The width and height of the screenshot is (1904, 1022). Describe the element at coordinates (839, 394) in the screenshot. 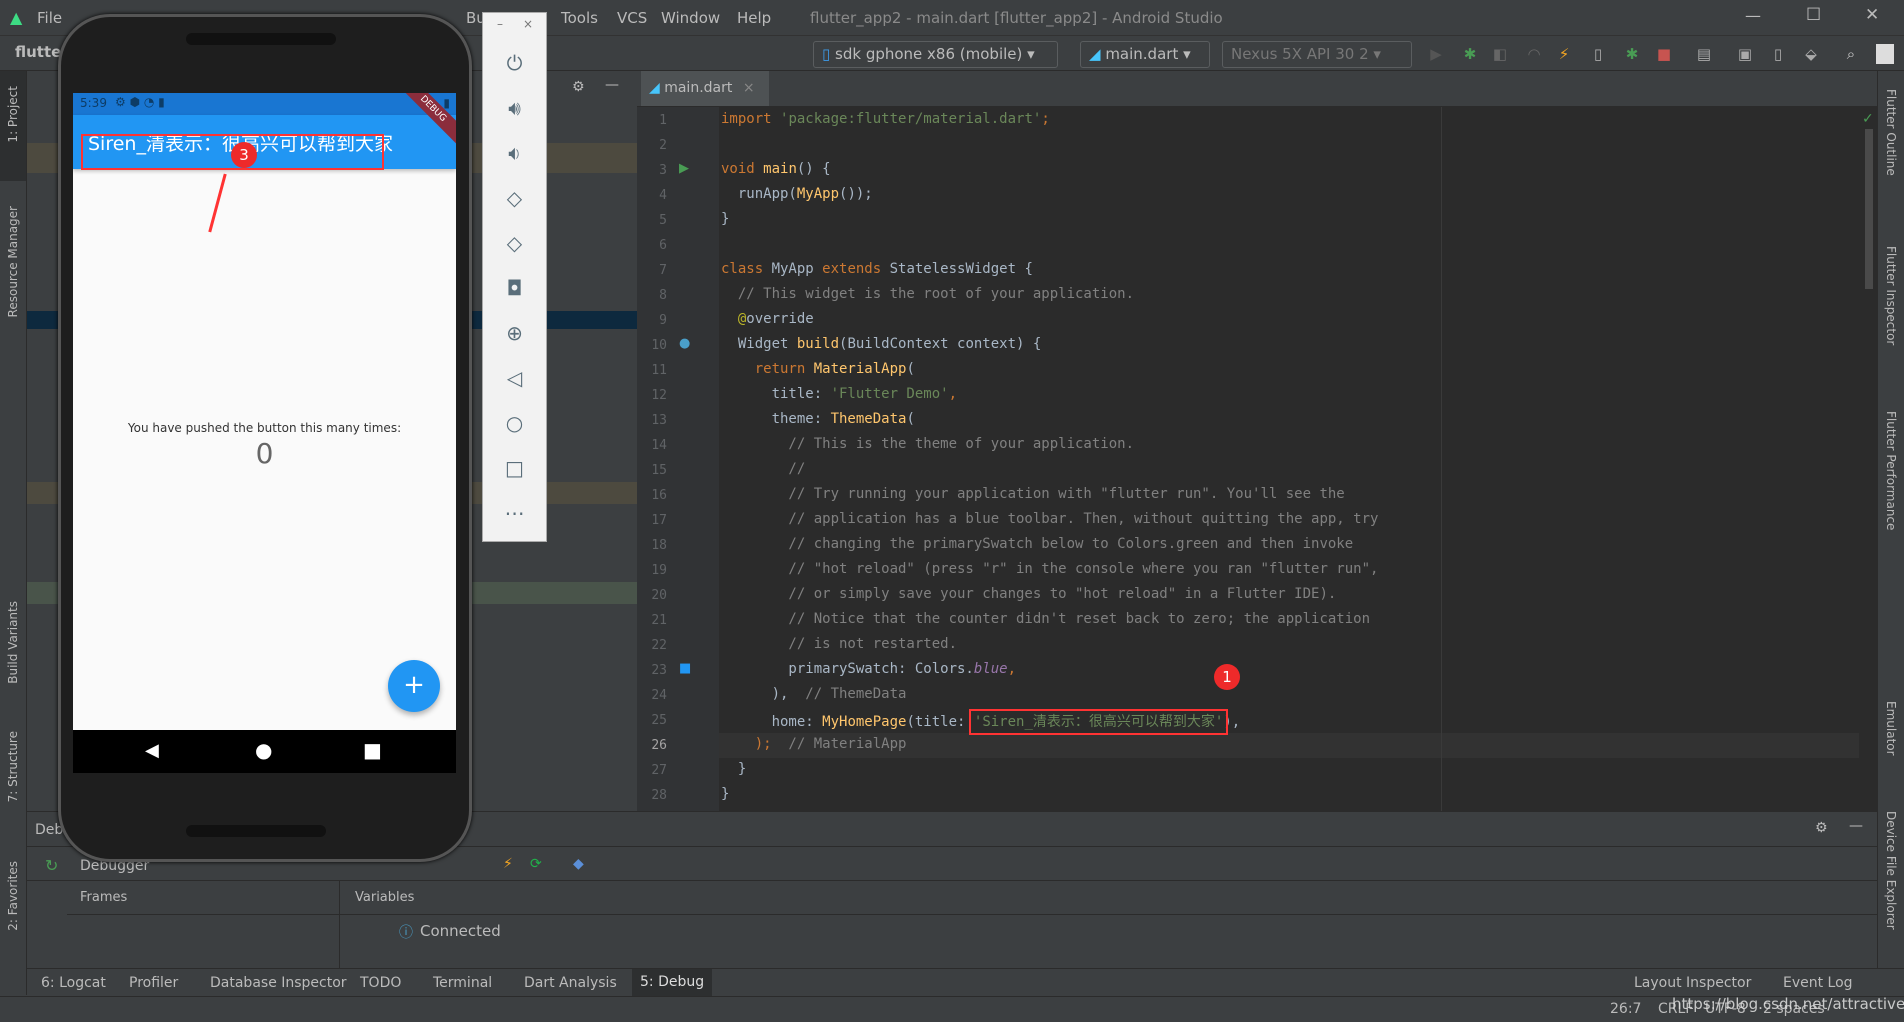

I see `code-line: title: 'Flutter Demo',` at that location.